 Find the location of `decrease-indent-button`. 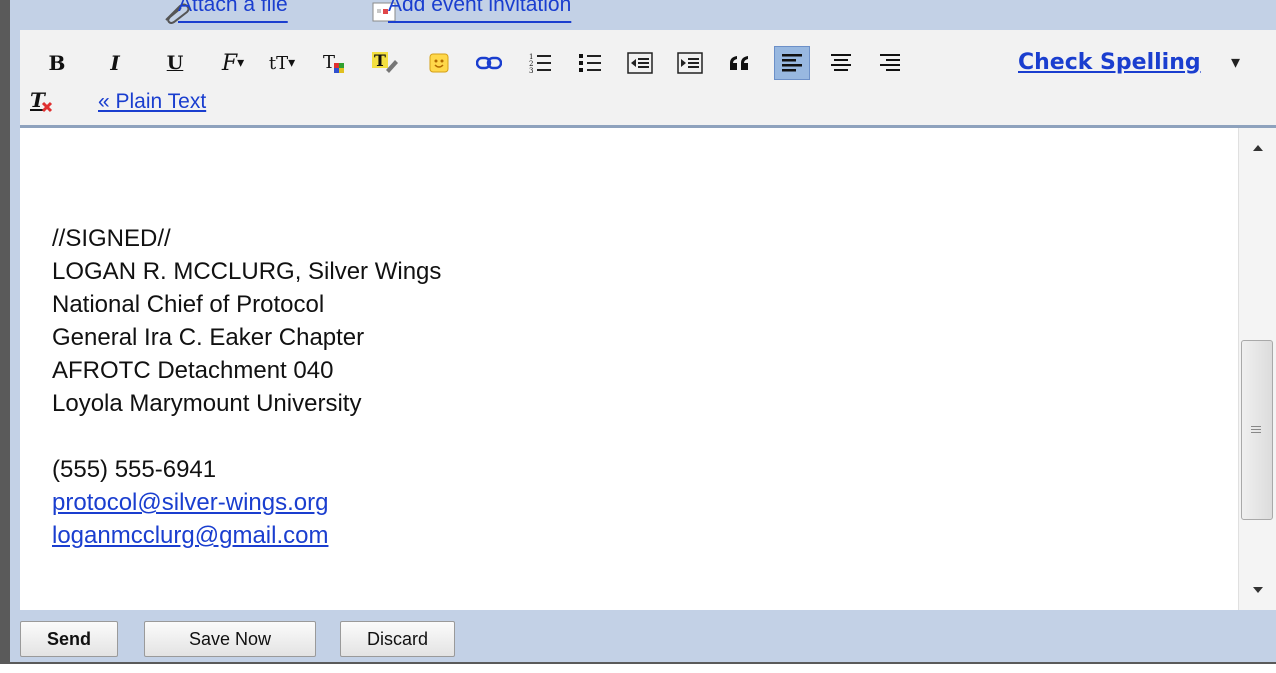

decrease-indent-button is located at coordinates (640, 63).